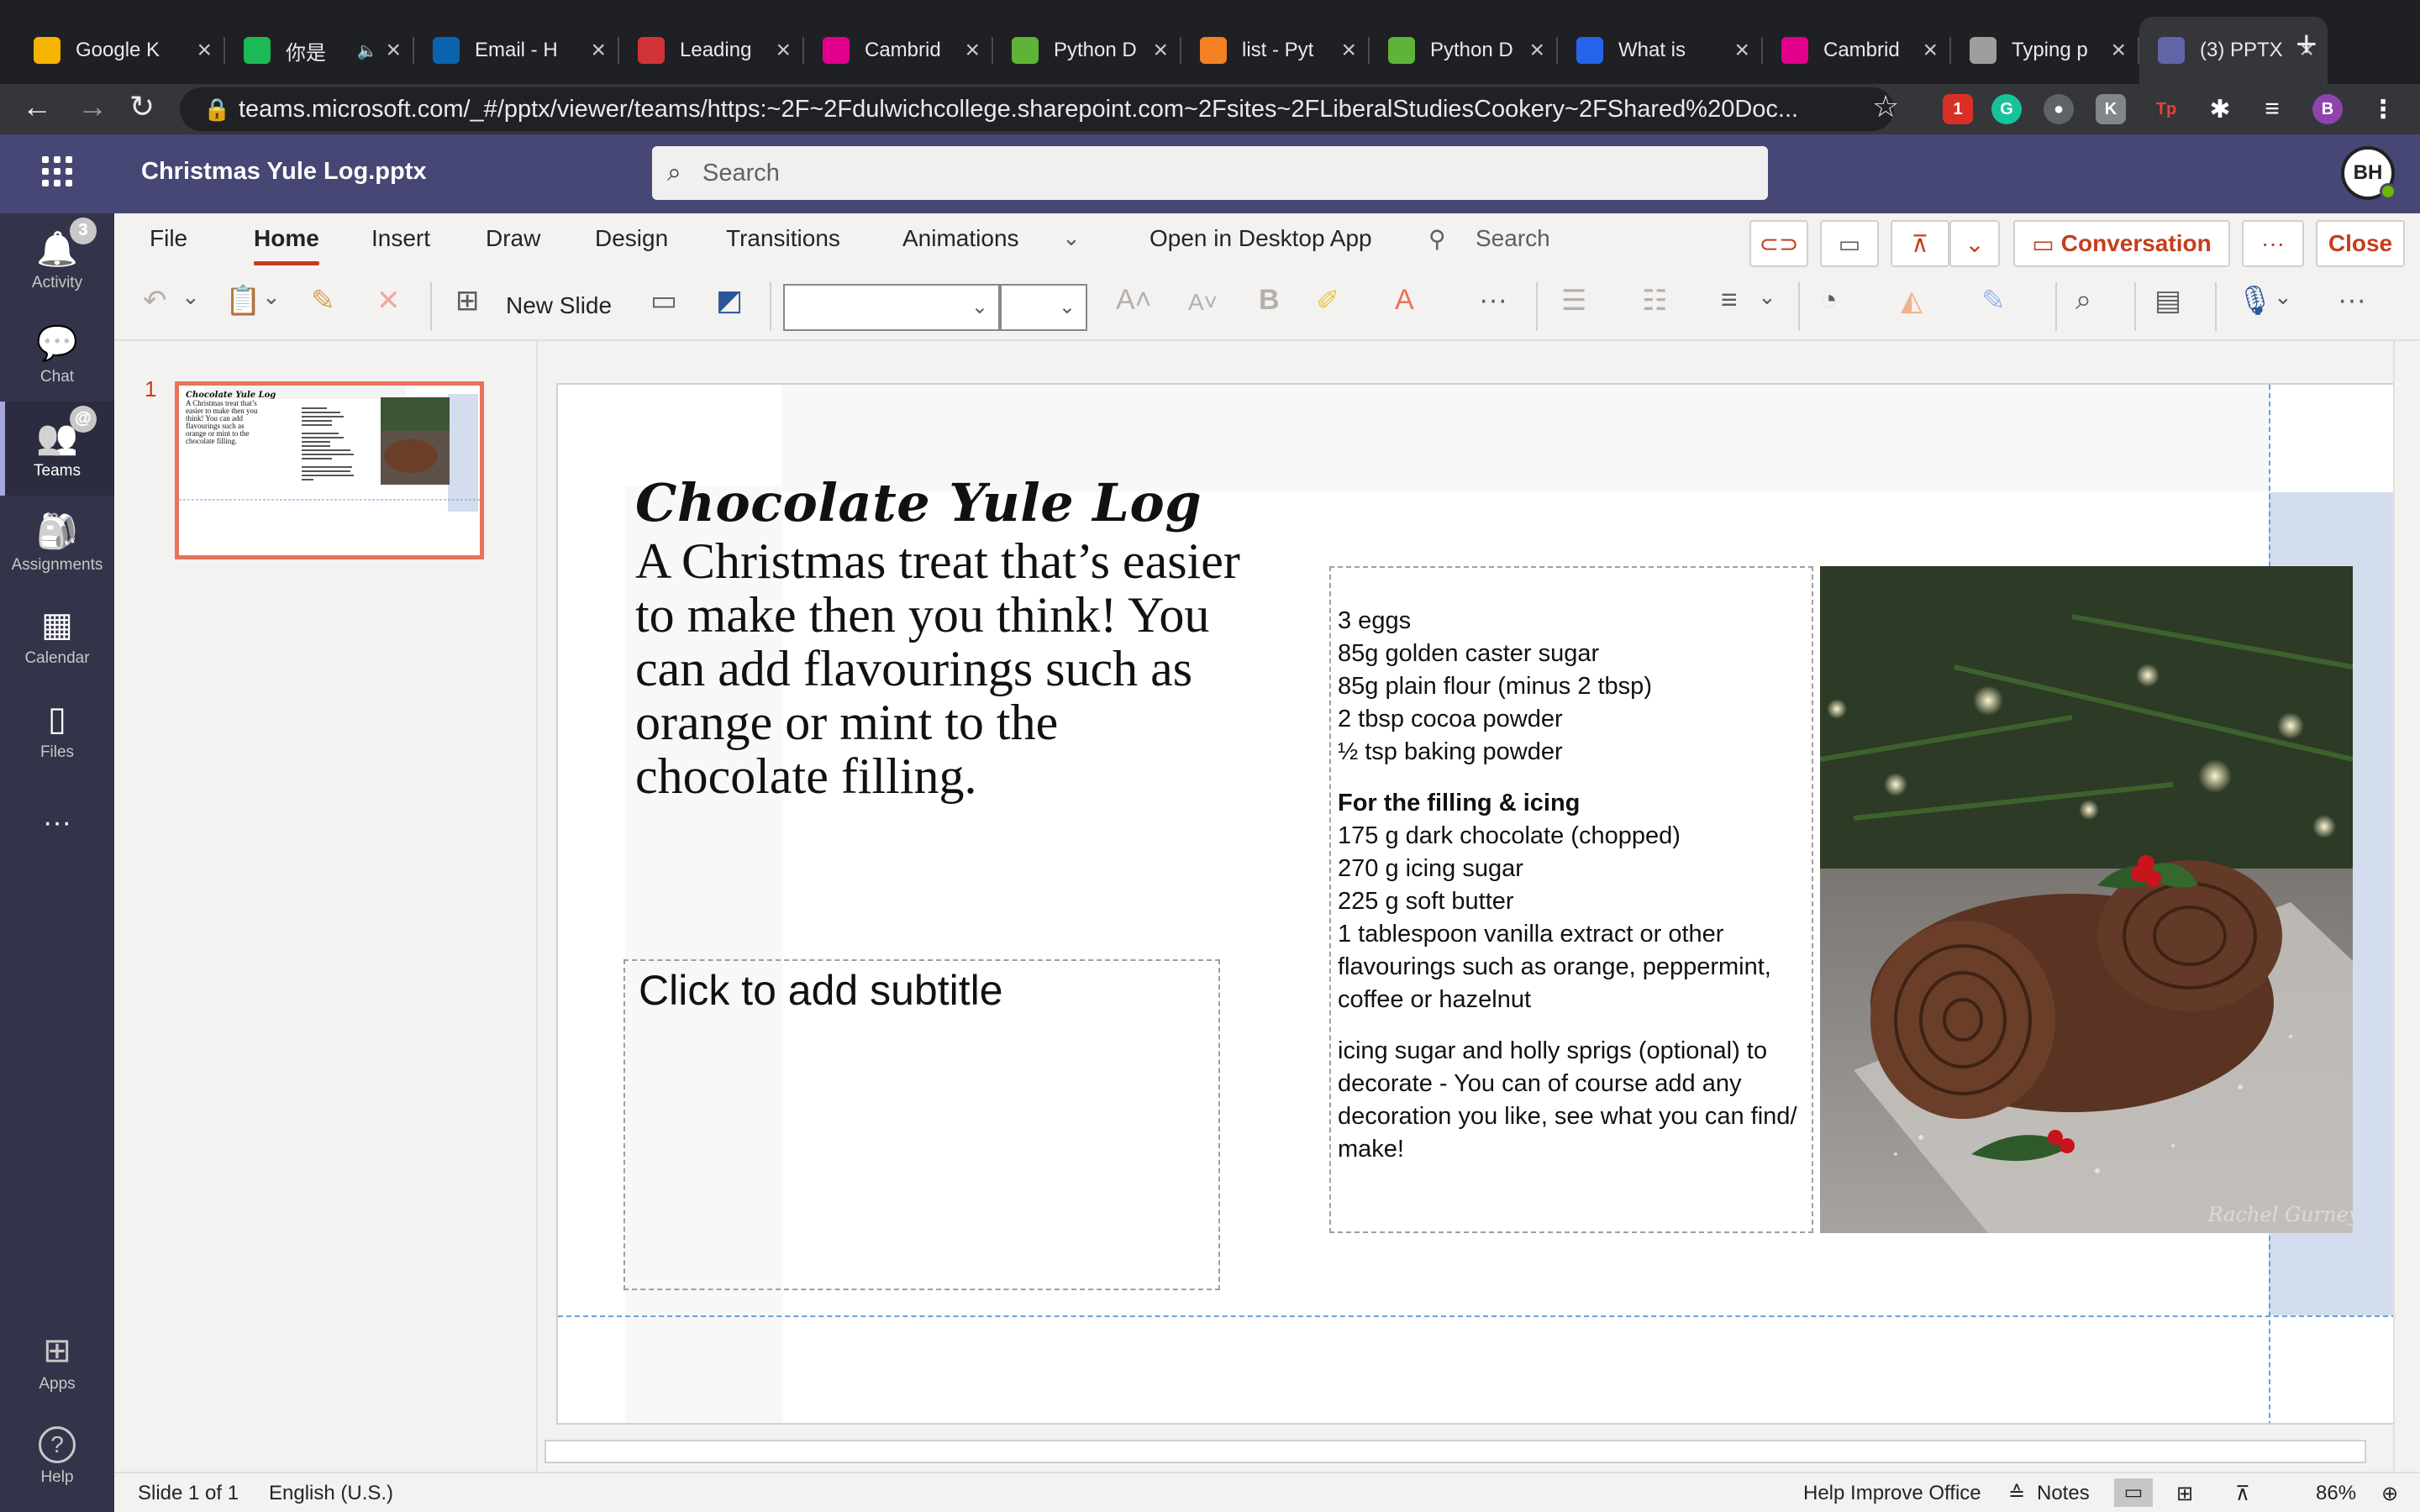 The height and width of the screenshot is (1512, 2420). Describe the element at coordinates (513, 238) in the screenshot. I see `tab-draw: Draw` at that location.